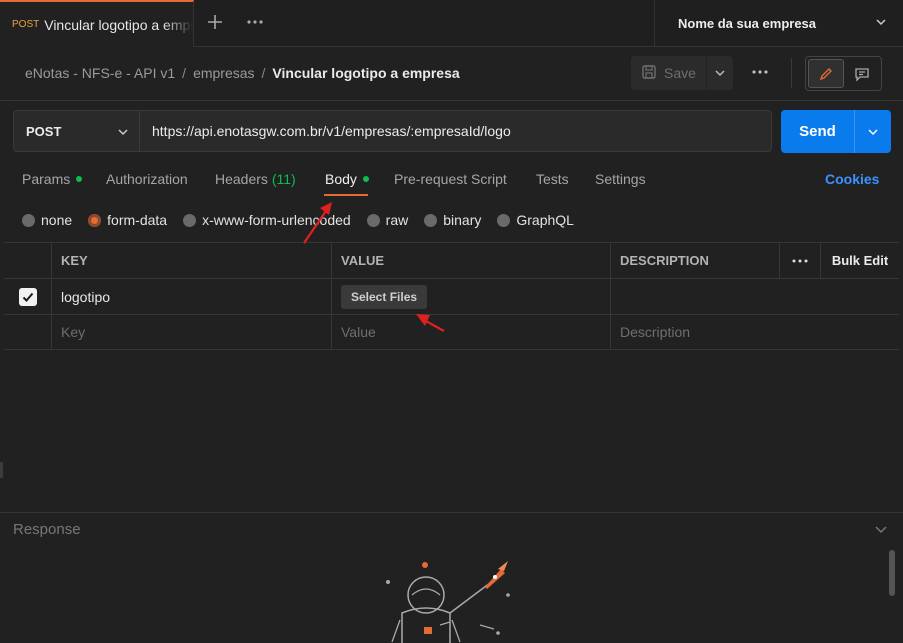  I want to click on header-key: KEY, so click(192, 260).